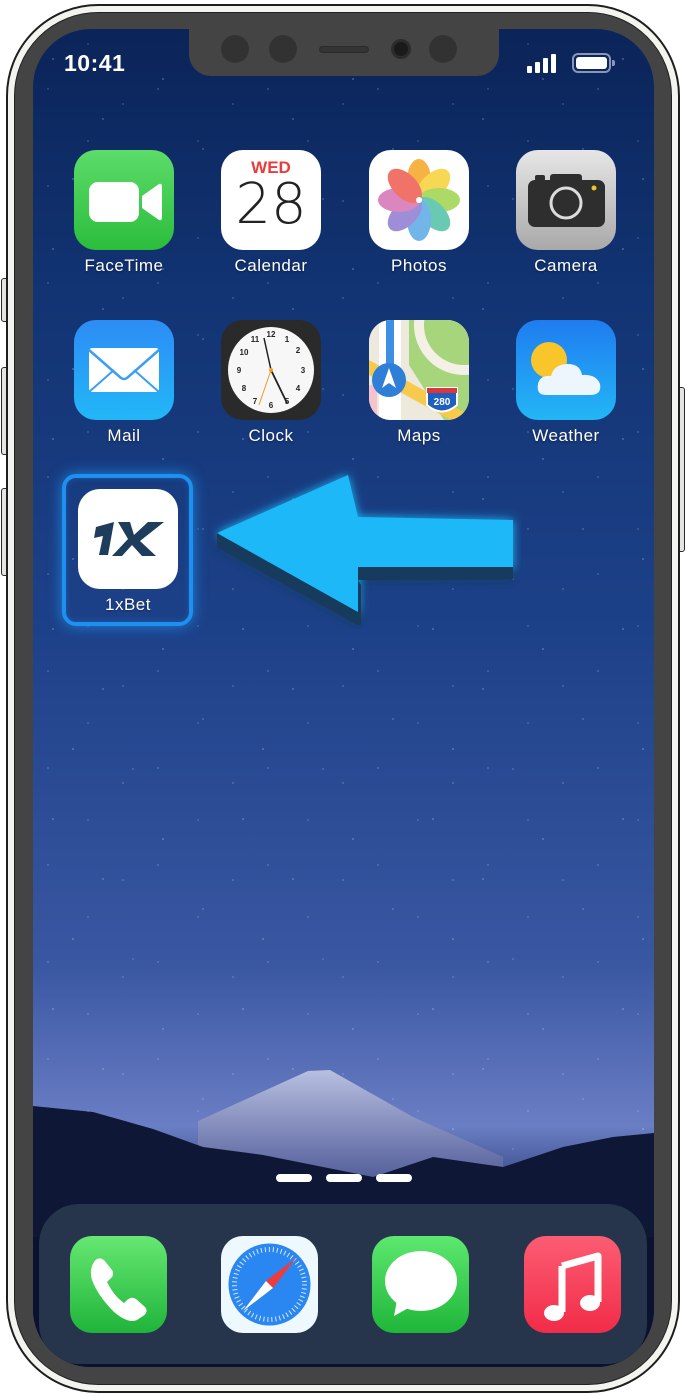  Describe the element at coordinates (542, 63) in the screenshot. I see `cellular-signal-icon` at that location.